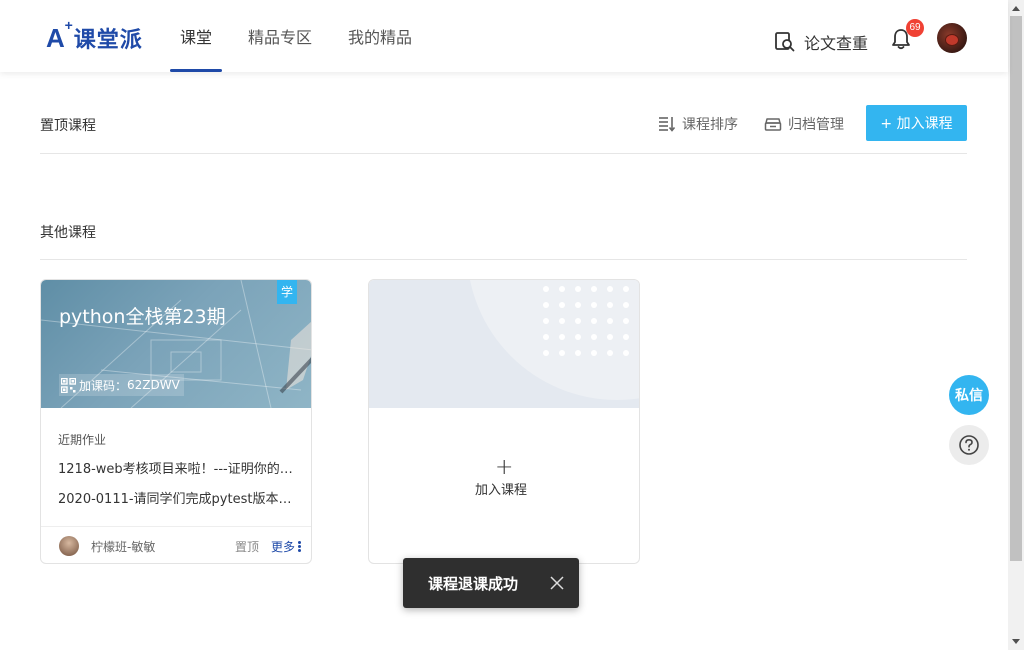  Describe the element at coordinates (969, 395) in the screenshot. I see `private-message-button: 私信` at that location.